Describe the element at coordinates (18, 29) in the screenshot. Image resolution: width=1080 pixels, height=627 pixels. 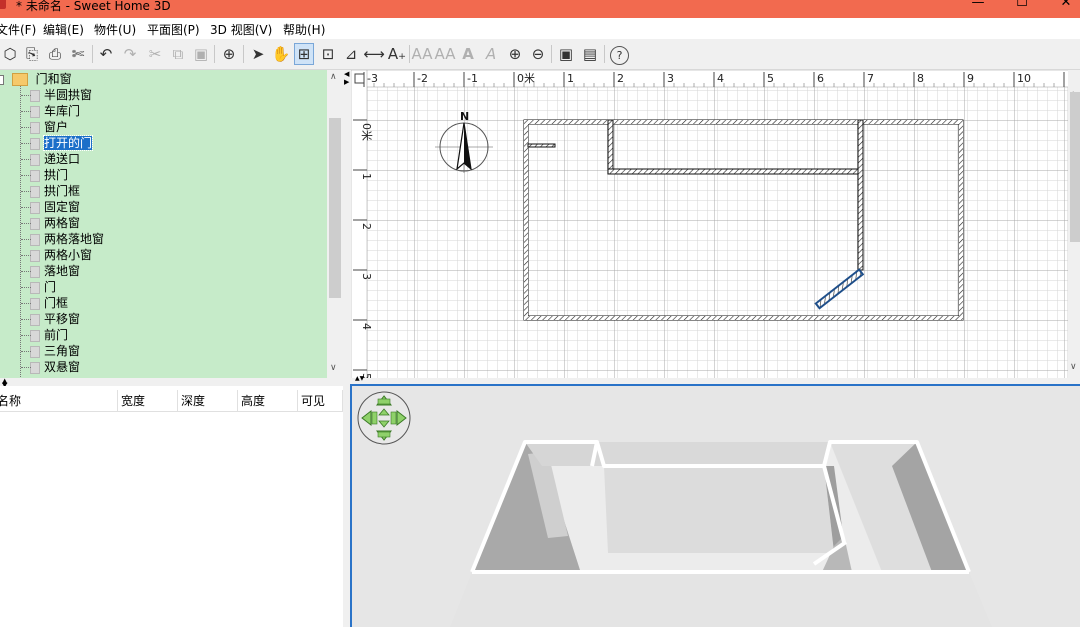
I see `menu-file: 文件(F)` at that location.